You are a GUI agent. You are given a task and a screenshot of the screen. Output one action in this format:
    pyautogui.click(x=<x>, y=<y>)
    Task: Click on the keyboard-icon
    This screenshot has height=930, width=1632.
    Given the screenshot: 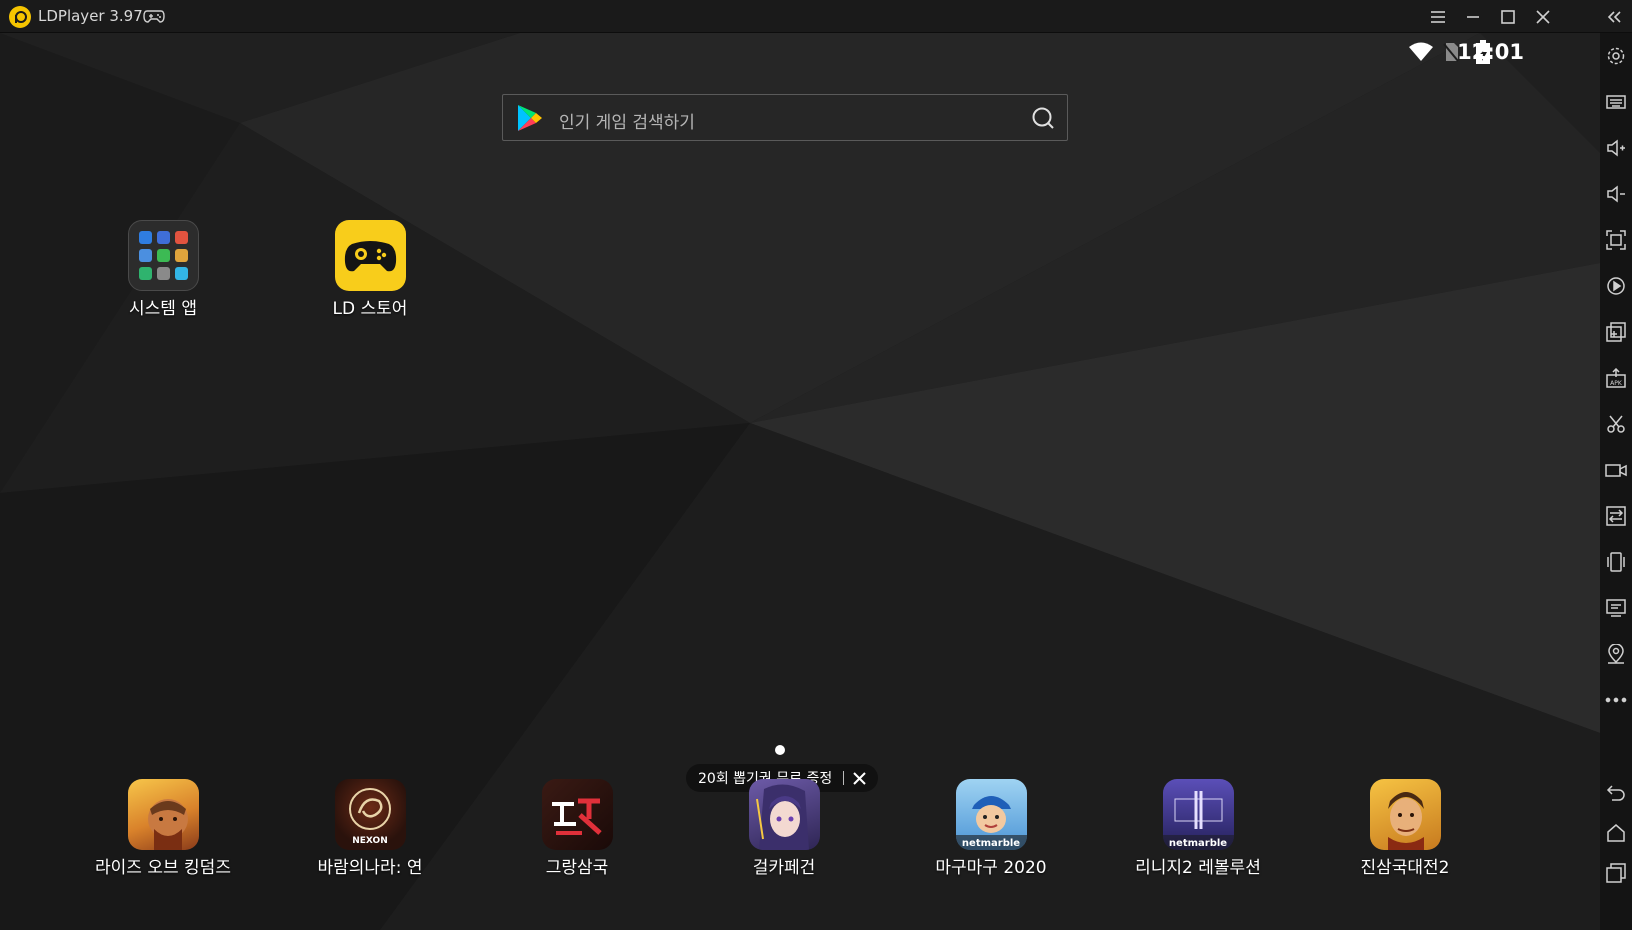 What is the action you would take?
    pyautogui.click(x=1616, y=102)
    